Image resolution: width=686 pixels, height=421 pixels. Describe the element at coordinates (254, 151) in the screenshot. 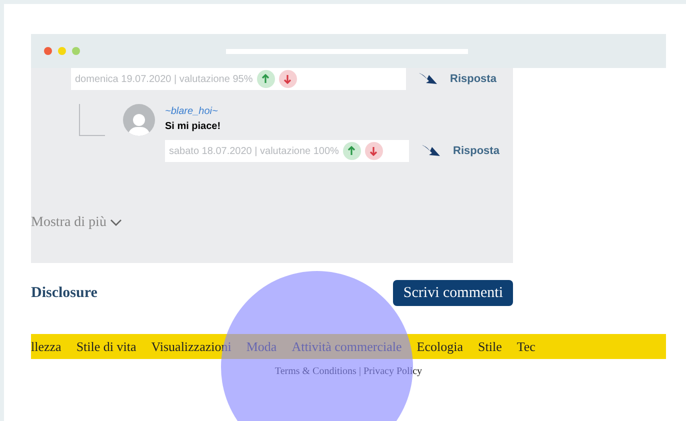

I see `comment-meta: sabato 18.07.2020 | valutazione 100%` at that location.